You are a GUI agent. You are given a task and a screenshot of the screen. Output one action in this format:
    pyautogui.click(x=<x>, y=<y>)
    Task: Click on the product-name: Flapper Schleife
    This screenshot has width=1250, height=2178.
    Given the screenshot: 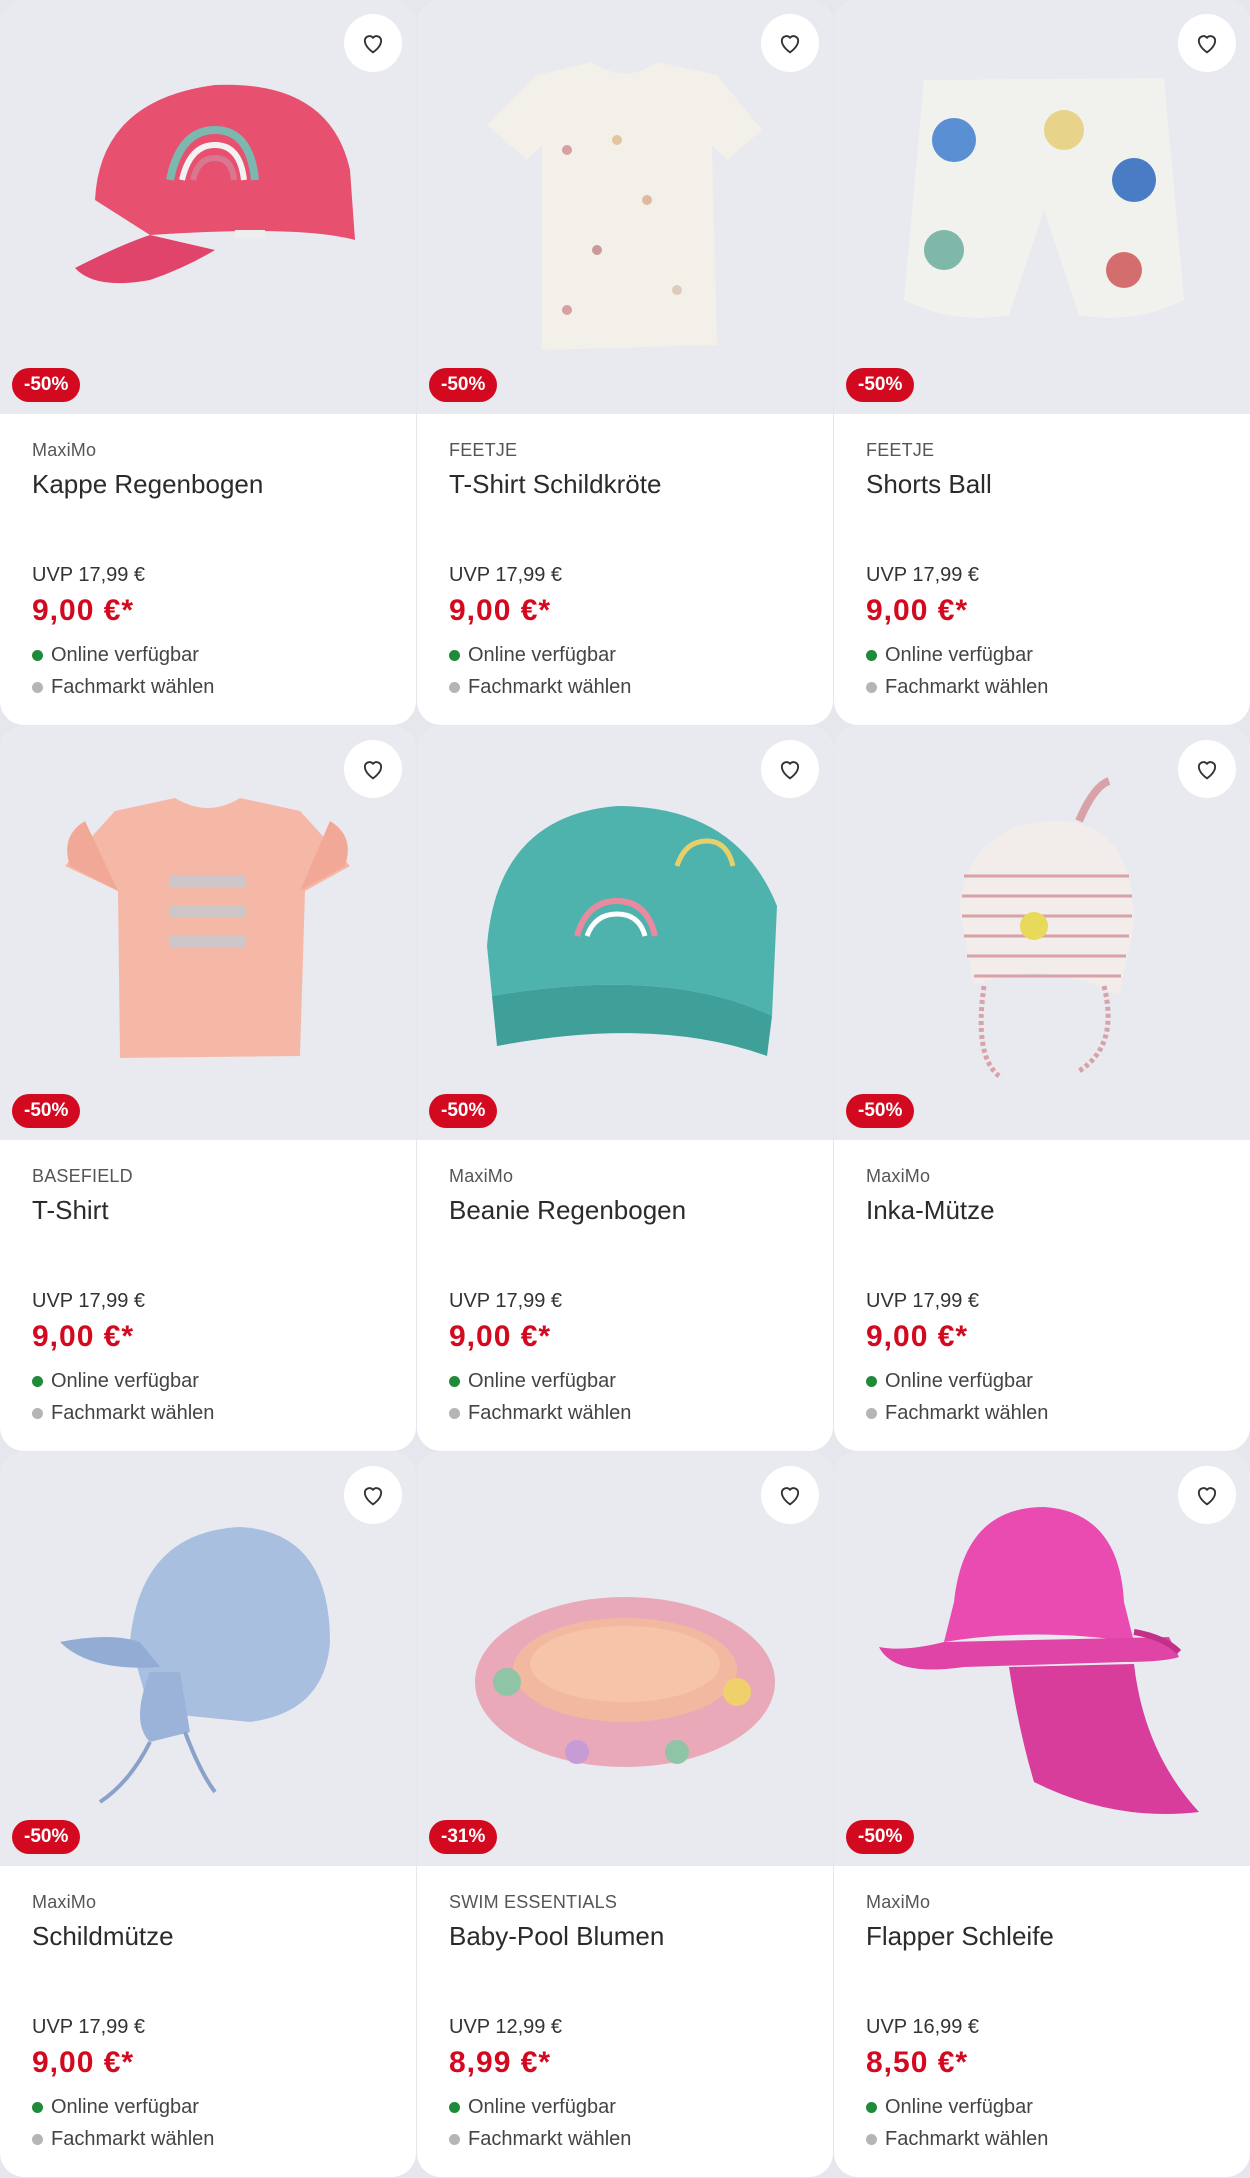 What is the action you would take?
    pyautogui.click(x=1042, y=1936)
    